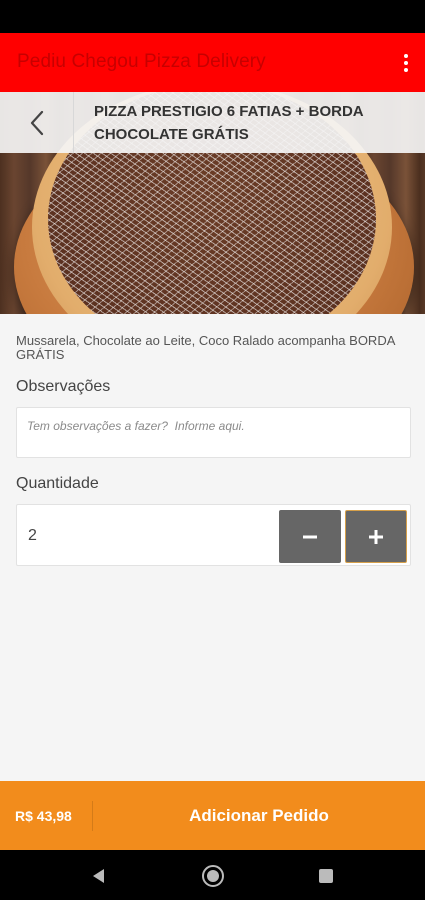 This screenshot has width=425, height=900. I want to click on total-price: R$ 43,98, so click(43, 816).